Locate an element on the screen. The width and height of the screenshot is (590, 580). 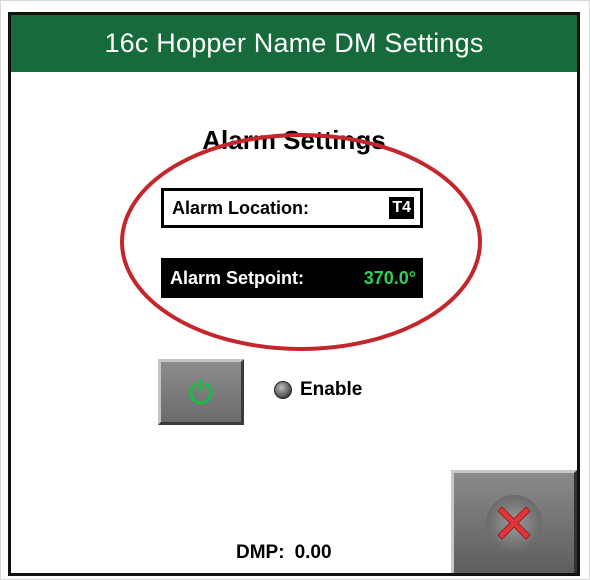
enable-row: Enable is located at coordinates (318, 390).